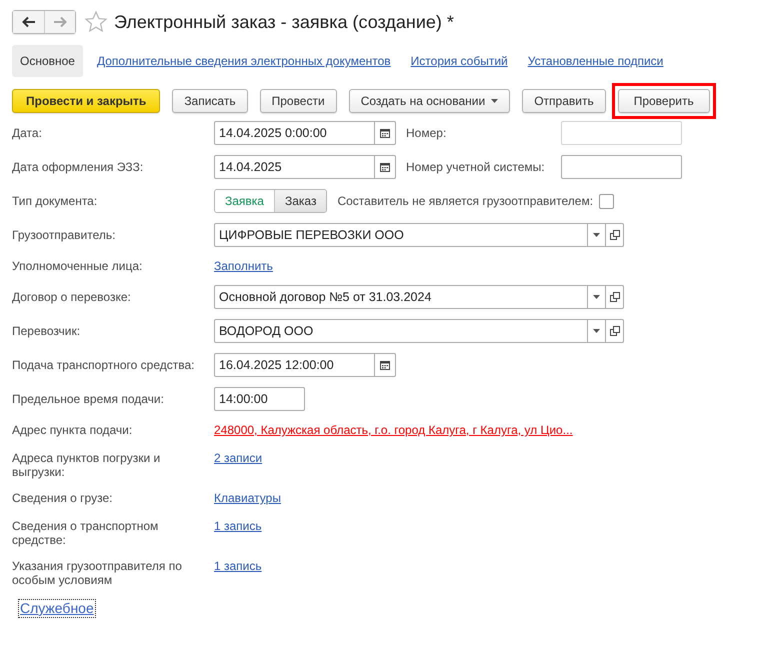 This screenshot has height=649, width=763. Describe the element at coordinates (63, 497) in the screenshot. I see `field-label: Сведения о грузе:` at that location.